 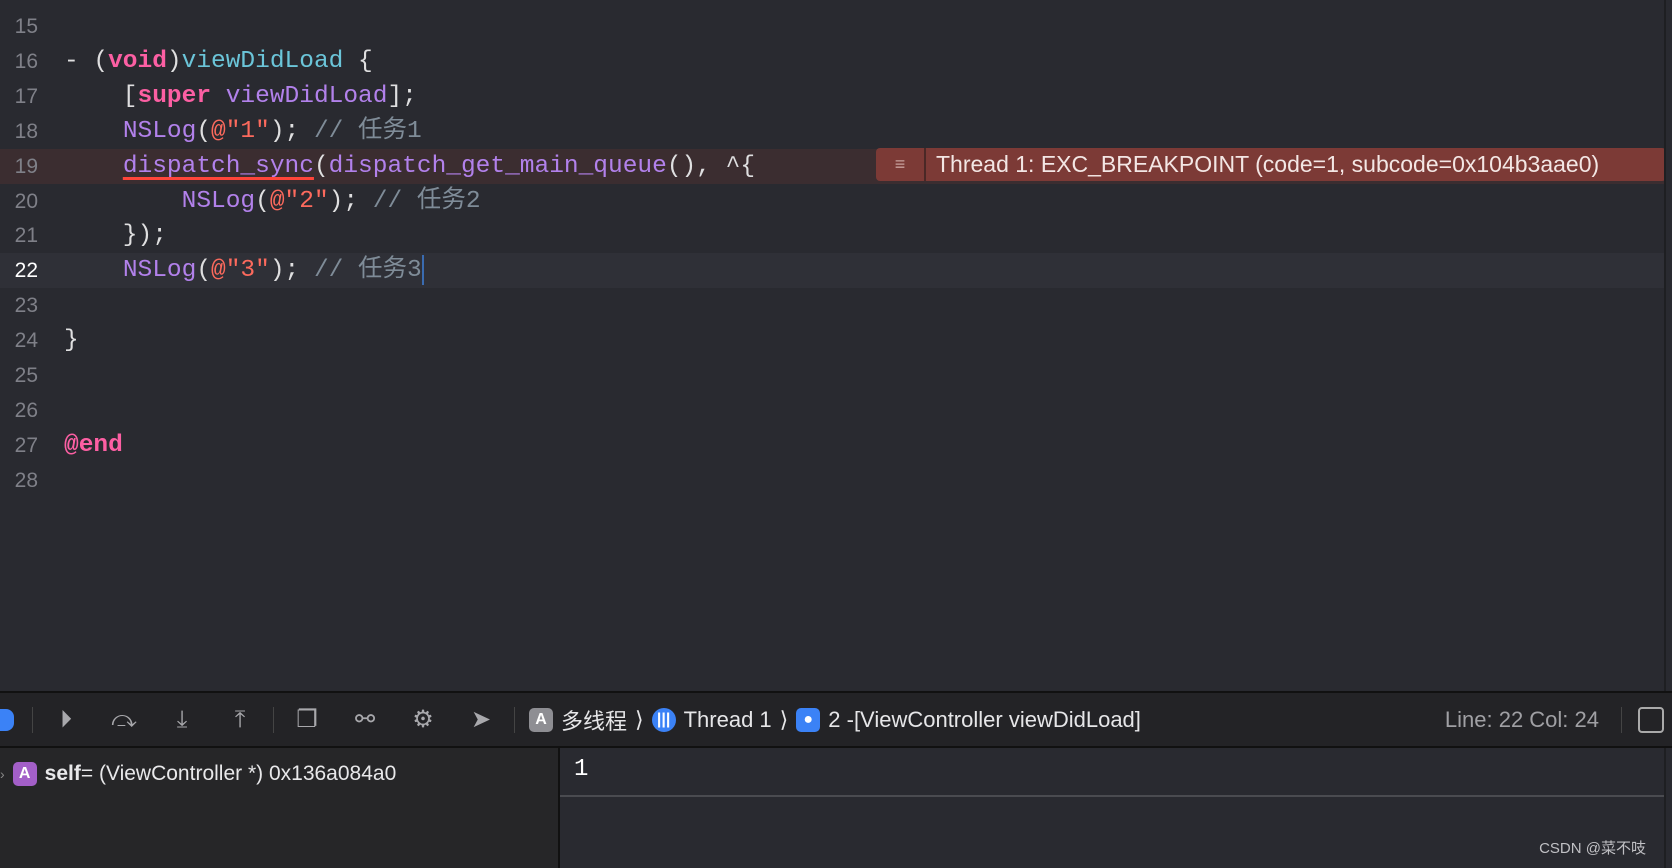 What do you see at coordinates (86, 61) in the screenshot?
I see `code-token: - (` at bounding box center [86, 61].